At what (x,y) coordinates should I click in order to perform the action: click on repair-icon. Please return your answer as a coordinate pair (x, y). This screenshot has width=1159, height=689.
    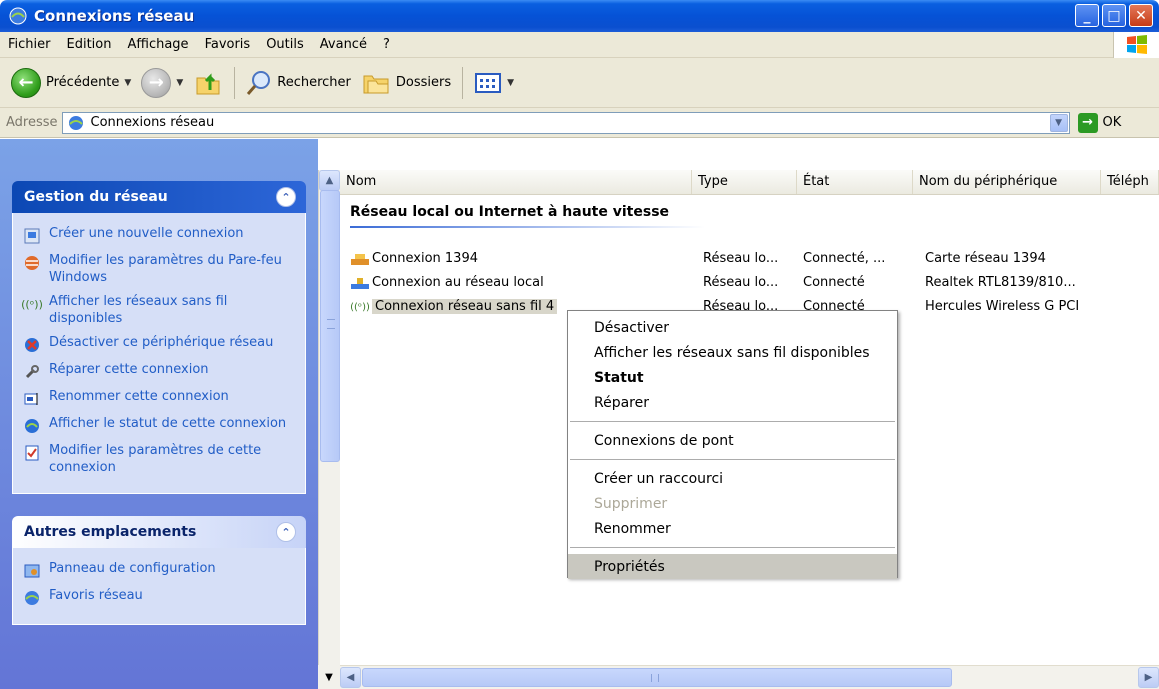
    Looking at the image, I should click on (32, 372).